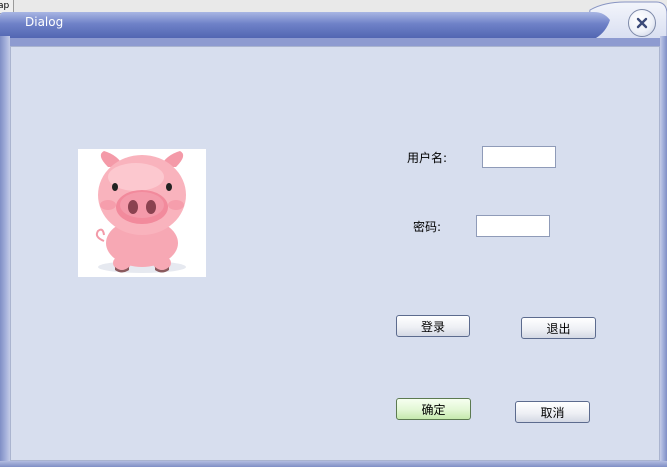 This screenshot has height=467, width=667. I want to click on window-frame-left, so click(5, 251).